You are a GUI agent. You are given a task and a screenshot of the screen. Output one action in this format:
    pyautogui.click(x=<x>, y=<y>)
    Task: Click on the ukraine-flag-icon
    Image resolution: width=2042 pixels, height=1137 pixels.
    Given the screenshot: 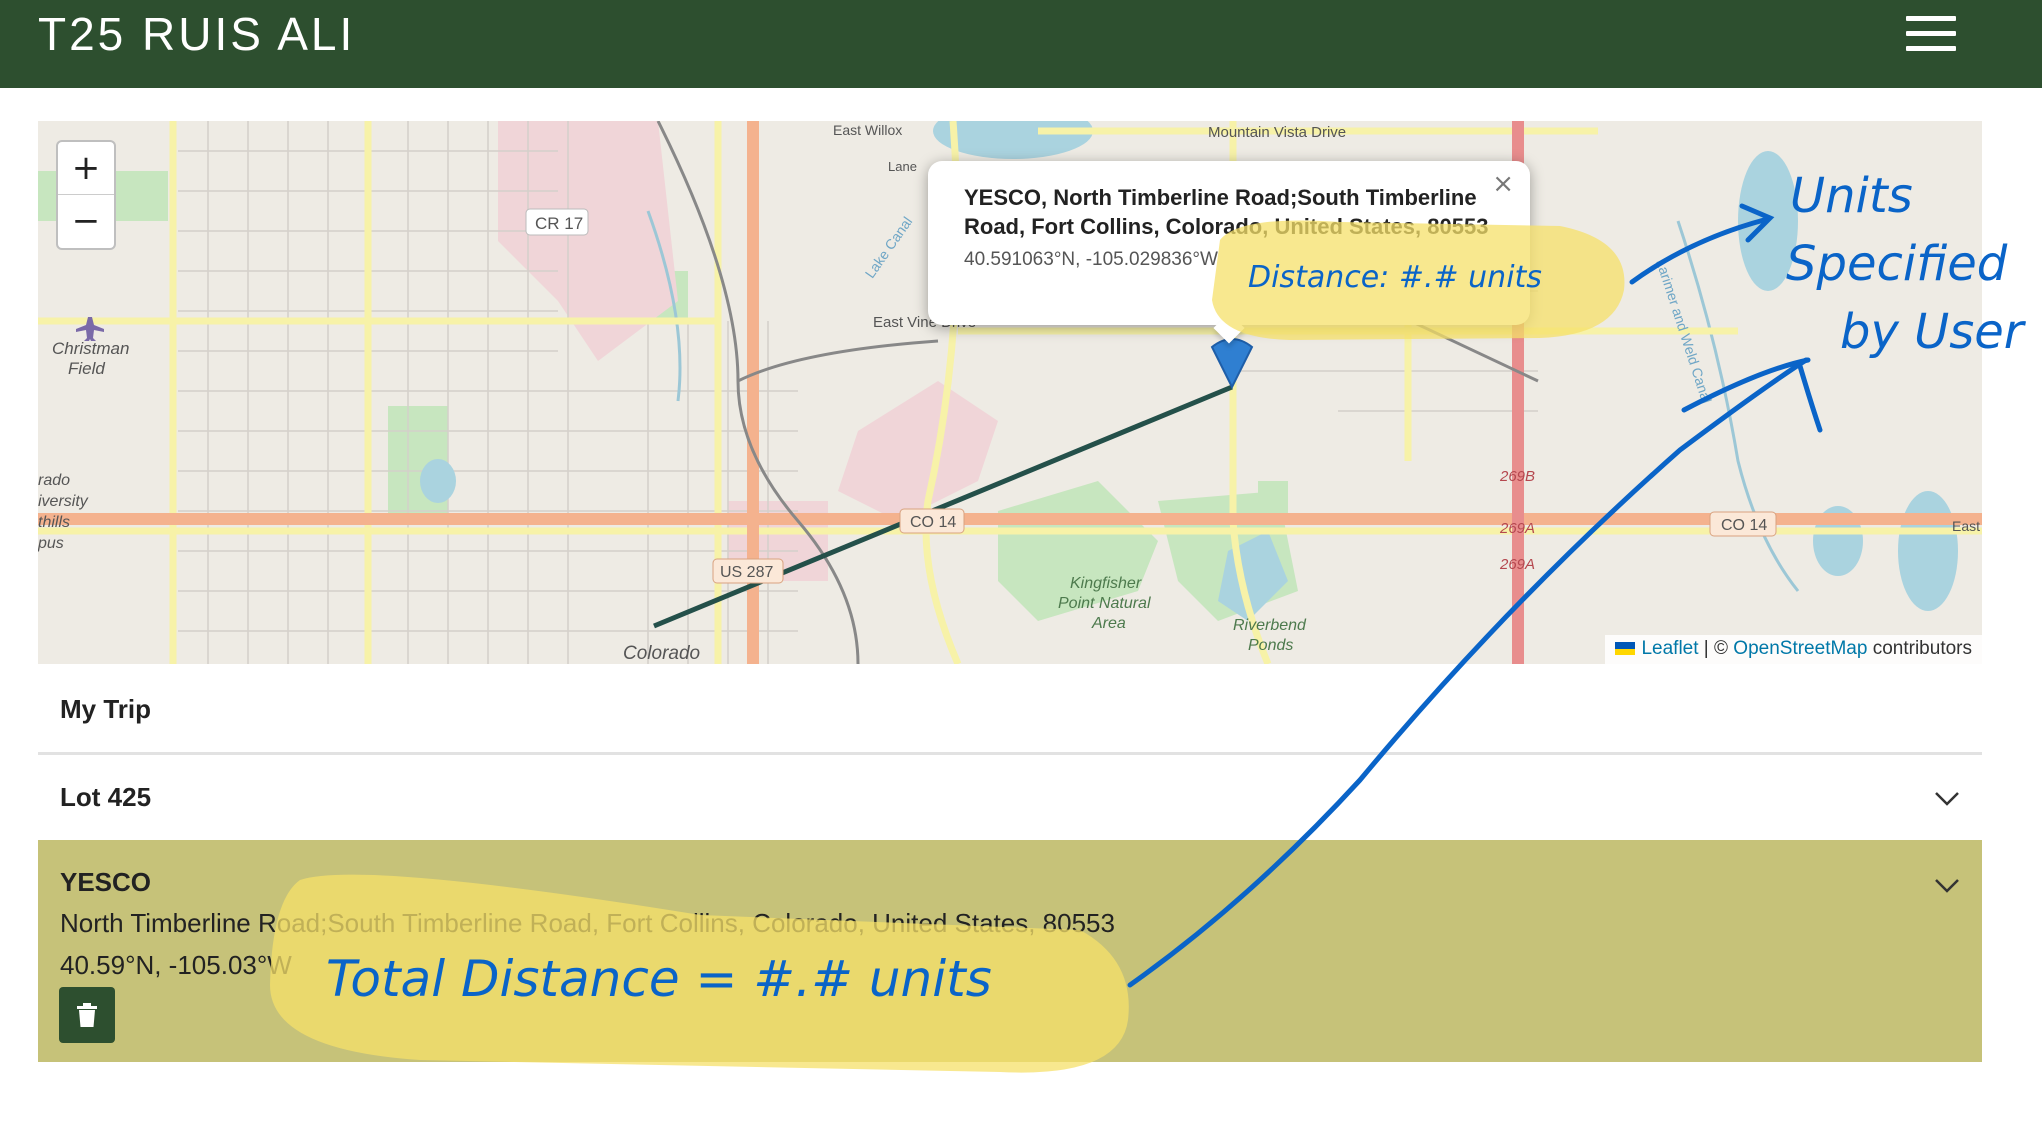 What is the action you would take?
    pyautogui.click(x=1625, y=649)
    